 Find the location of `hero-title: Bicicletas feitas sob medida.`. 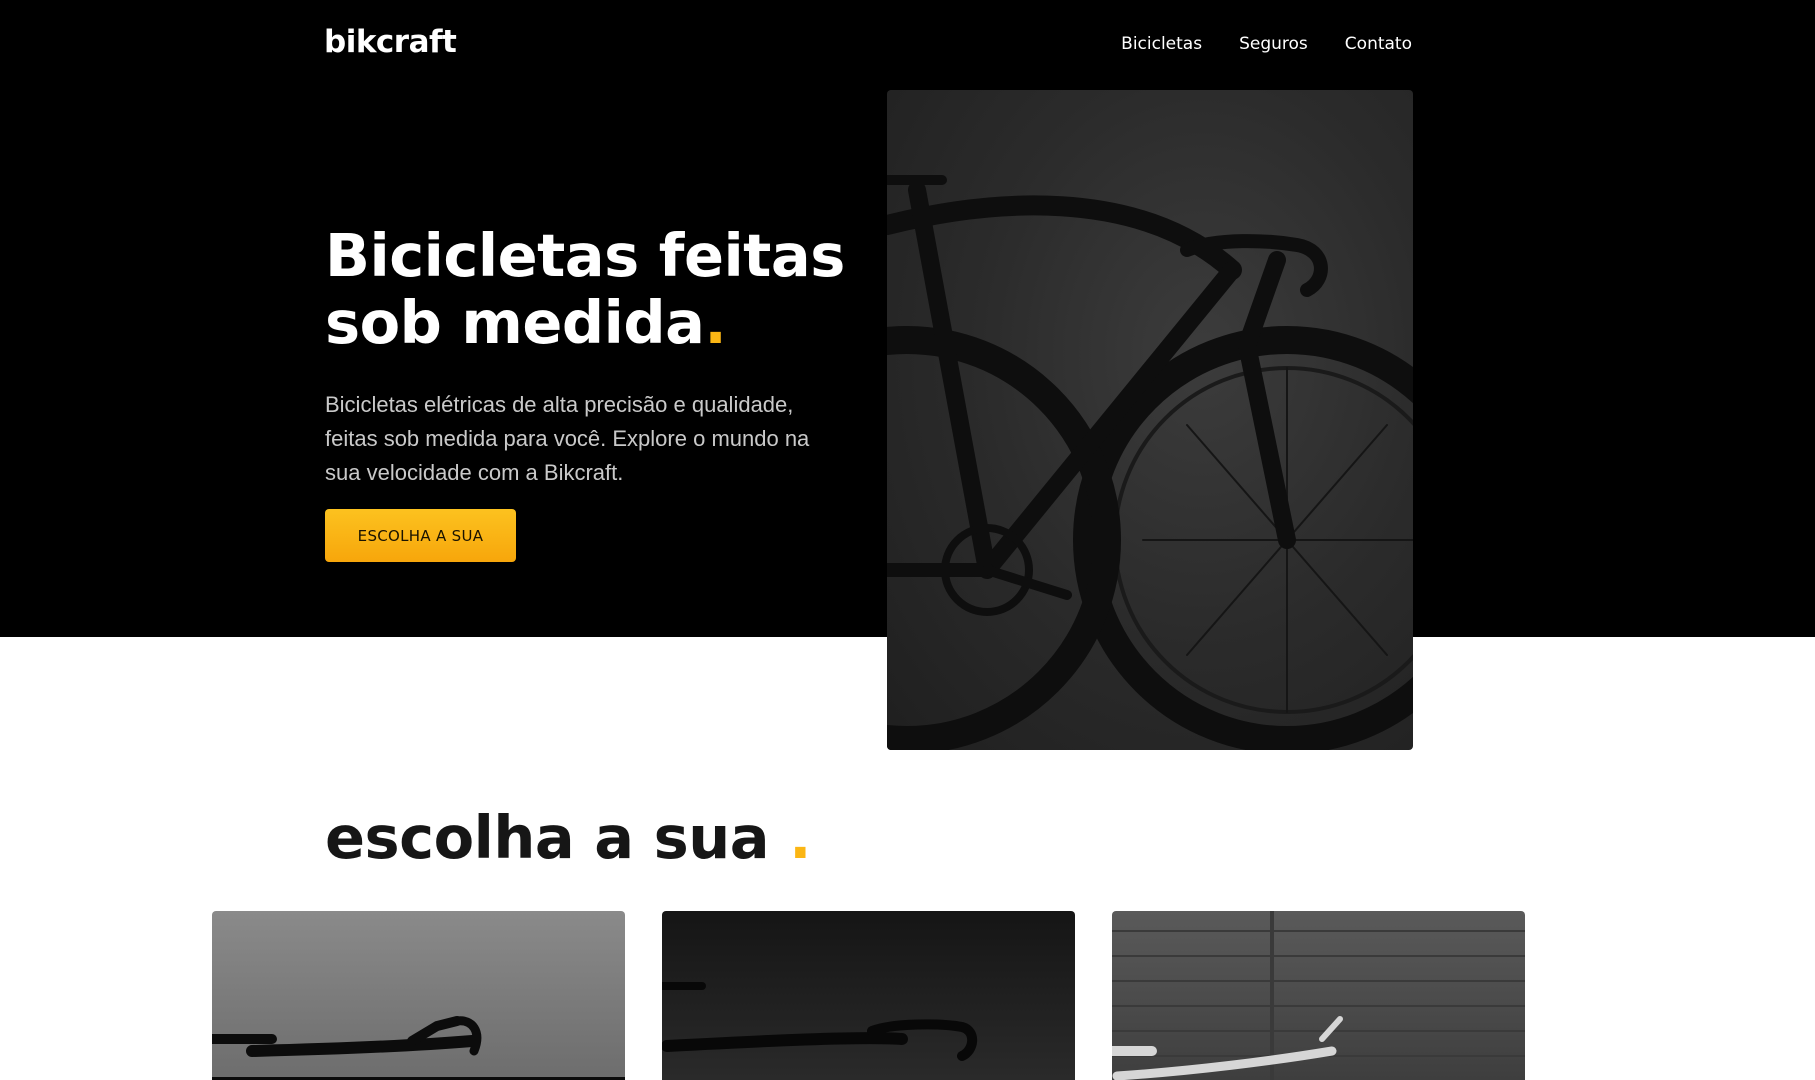

hero-title: Bicicletas feitas sob medida. is located at coordinates (595, 289).